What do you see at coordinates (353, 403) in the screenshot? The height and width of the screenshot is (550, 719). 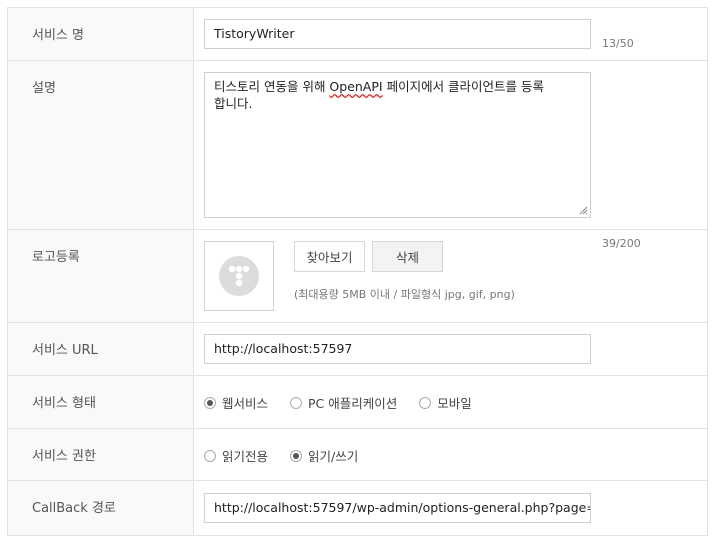 I see `radio-pc-application-label: PC 애플리케이션` at bounding box center [353, 403].